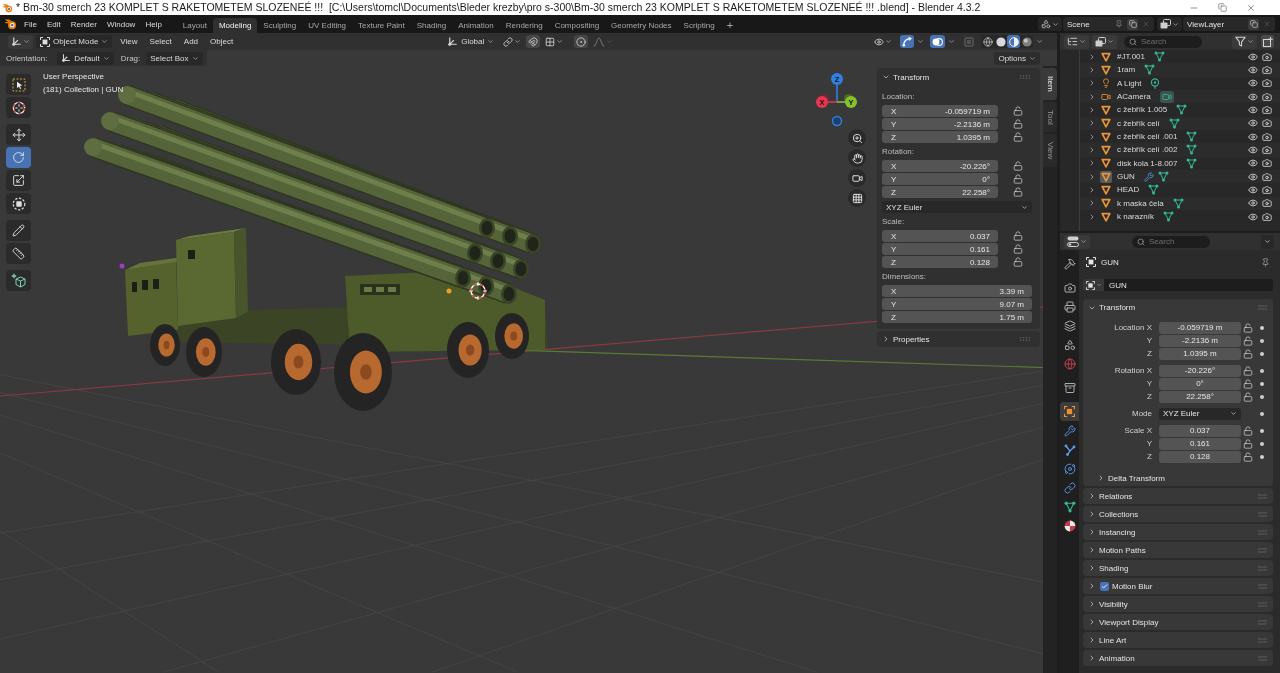 This screenshot has height=673, width=1280. Describe the element at coordinates (911, 77) in the screenshot. I see `panel-title: Transform` at that location.